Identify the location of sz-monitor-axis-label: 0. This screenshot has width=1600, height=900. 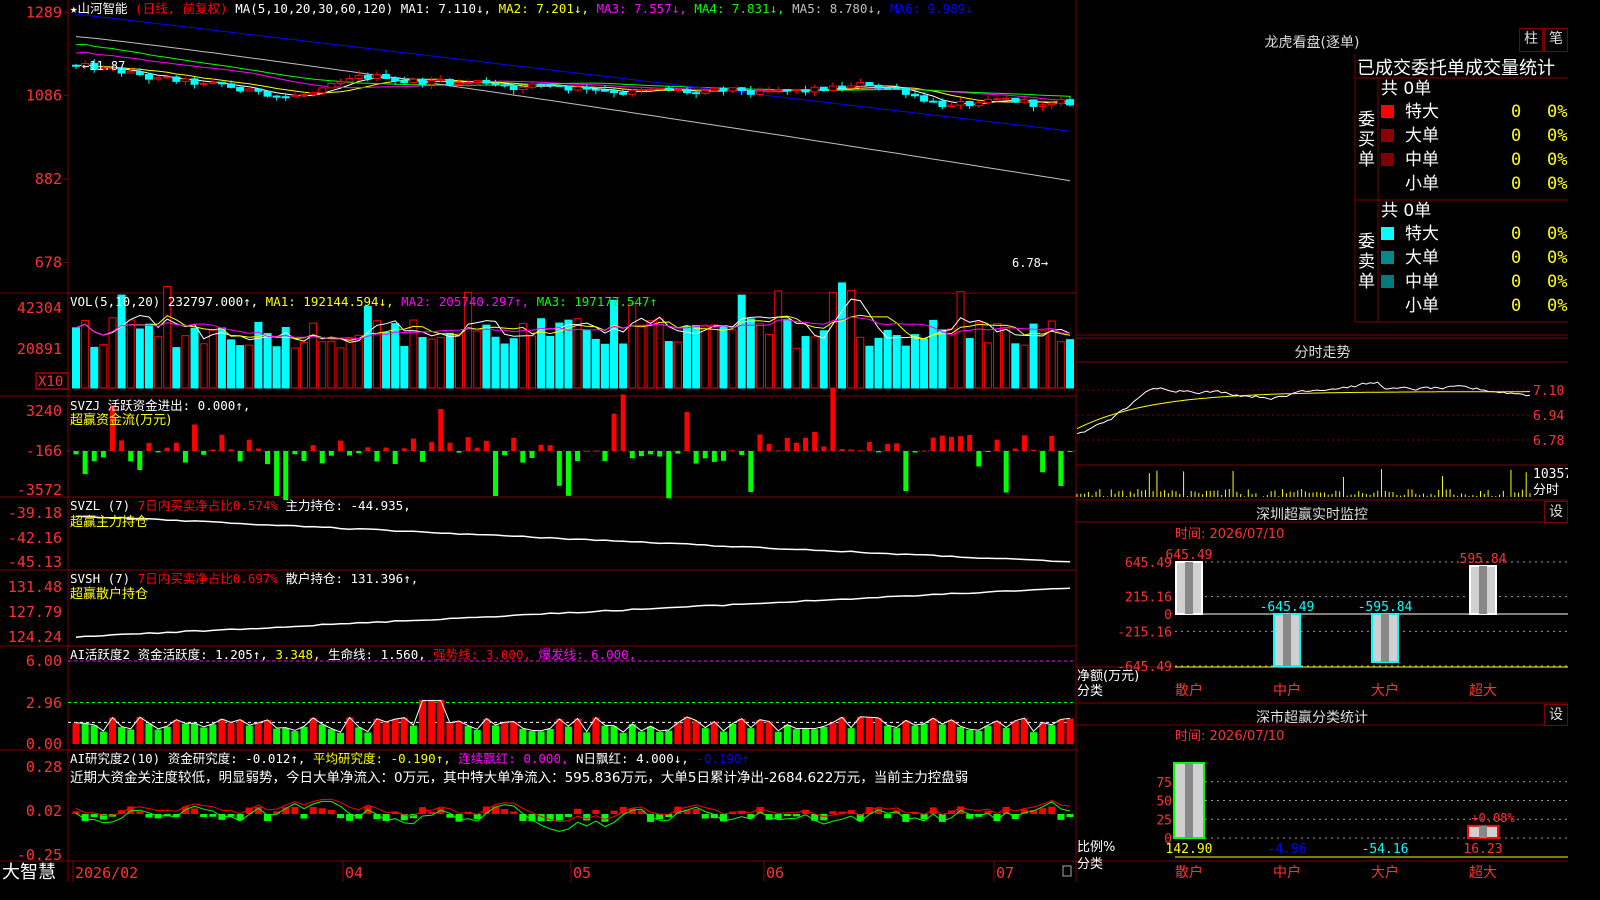
(1168, 615).